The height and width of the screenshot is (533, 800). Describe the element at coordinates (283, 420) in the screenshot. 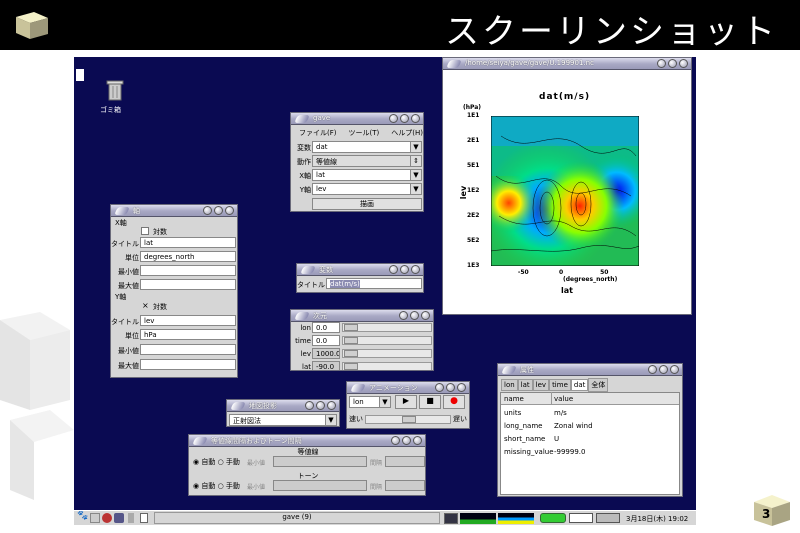

I see `projection-select: 正射図法 ▼` at that location.